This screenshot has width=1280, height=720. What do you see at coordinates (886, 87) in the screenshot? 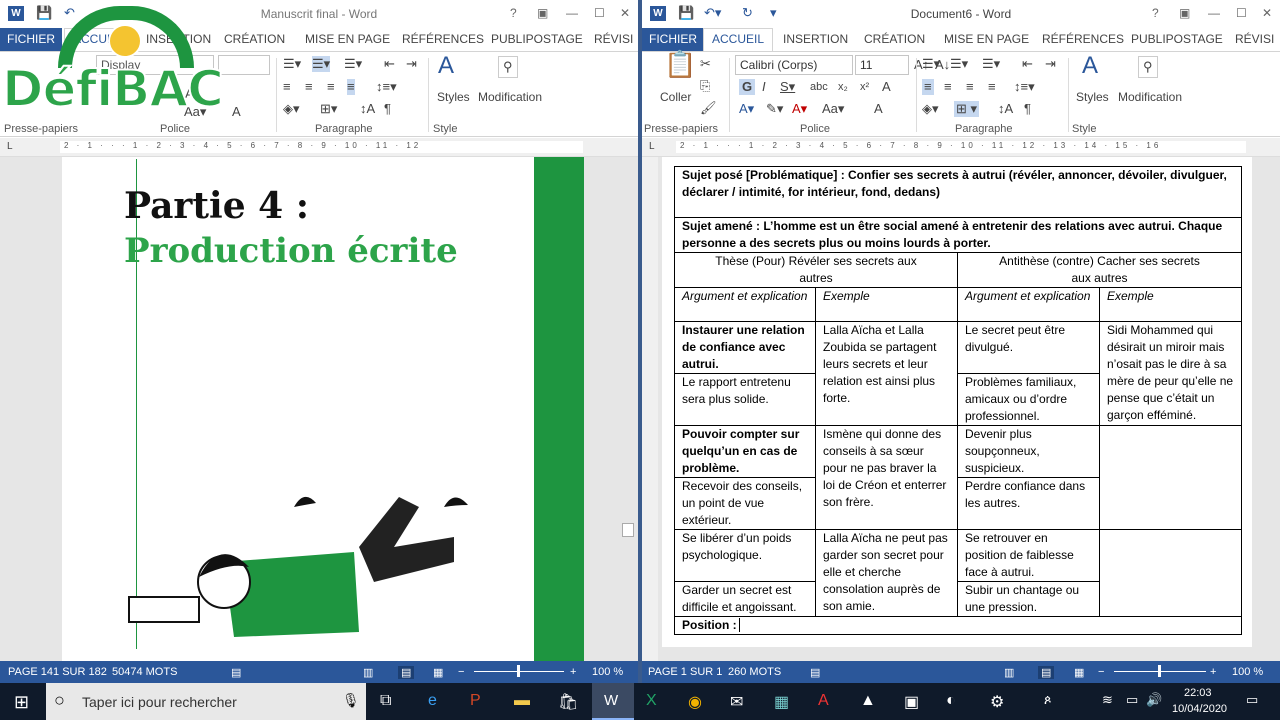
I see `clear-format-icon: A` at bounding box center [886, 87].